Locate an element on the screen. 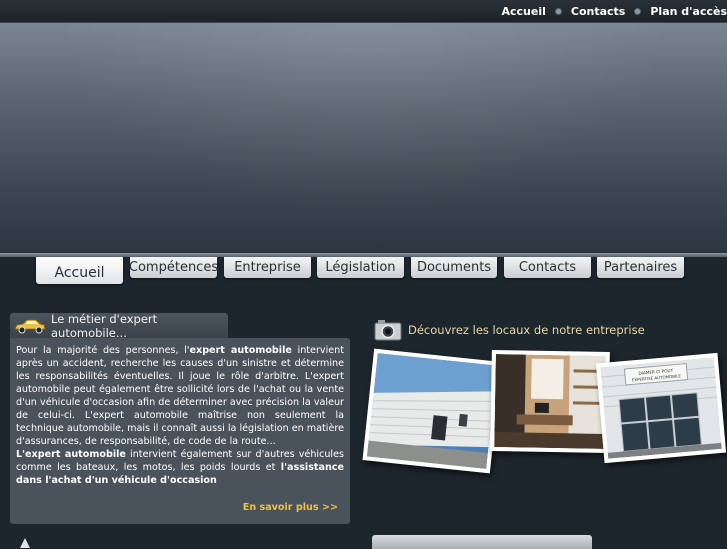  top-link-accueil: Accueil is located at coordinates (524, 11).